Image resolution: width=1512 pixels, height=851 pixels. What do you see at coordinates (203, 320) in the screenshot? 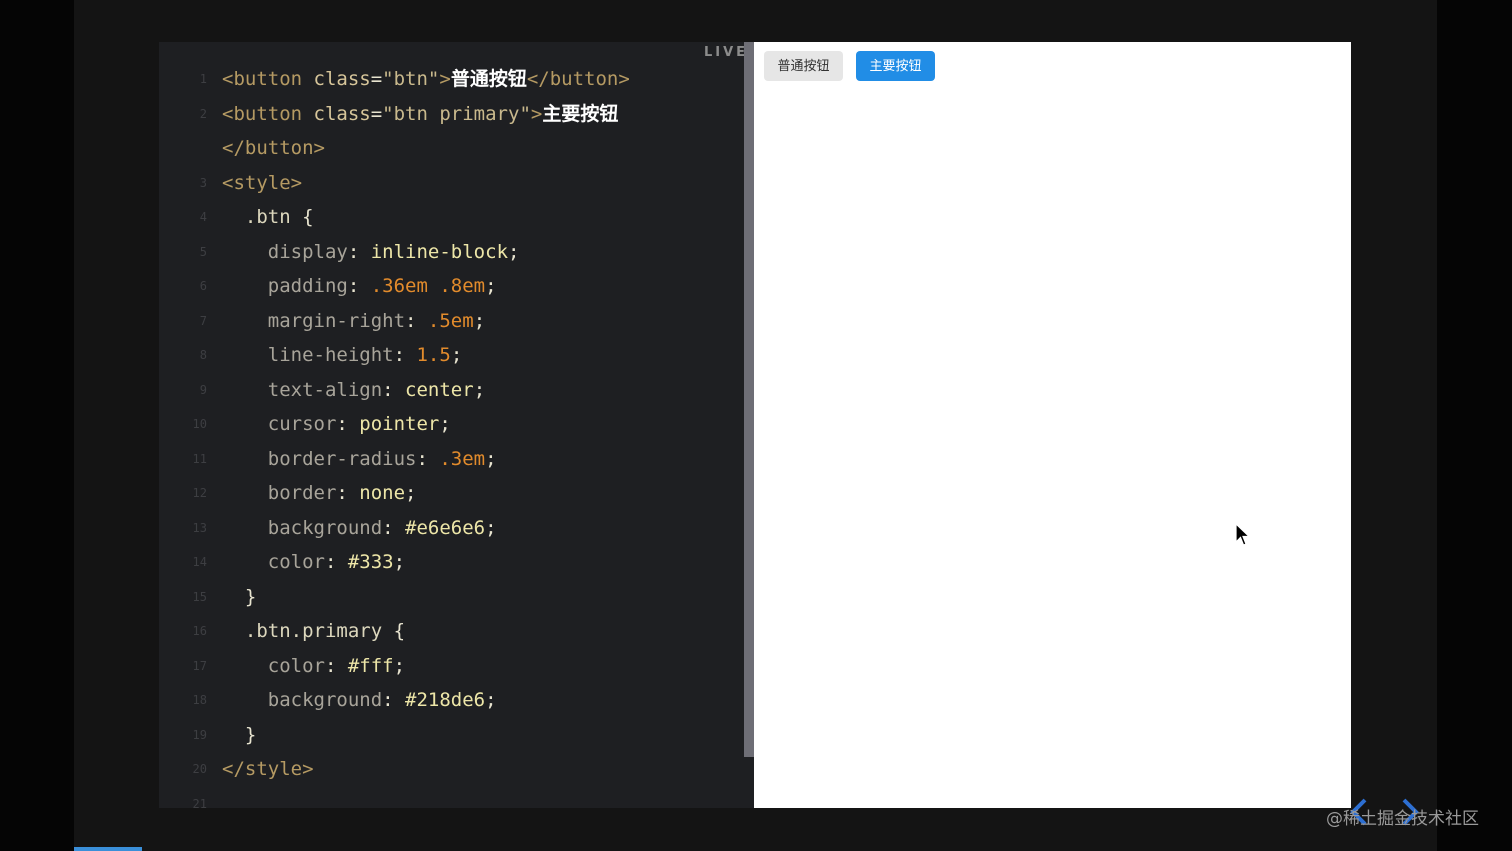
I see `line-number: 7` at bounding box center [203, 320].